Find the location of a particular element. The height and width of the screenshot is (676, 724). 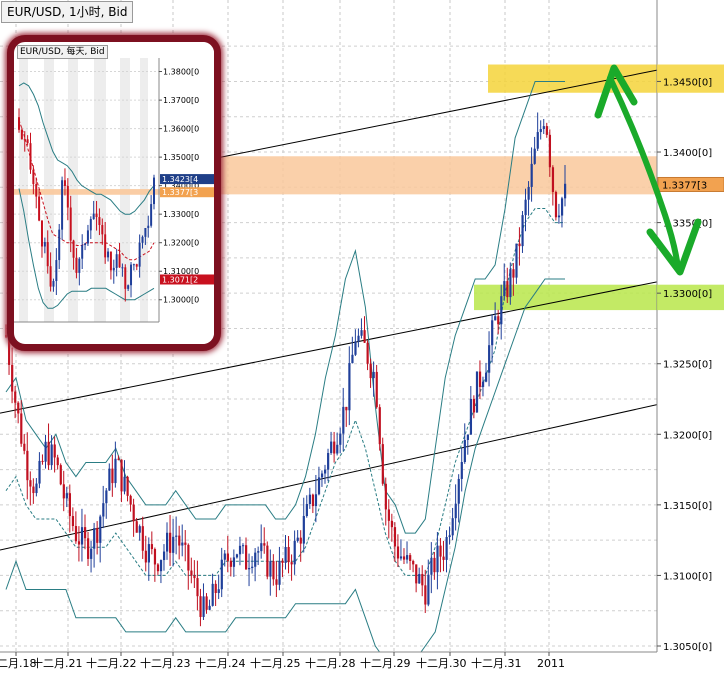

y-tick-label: 1.3100[0] is located at coordinates (687, 576).